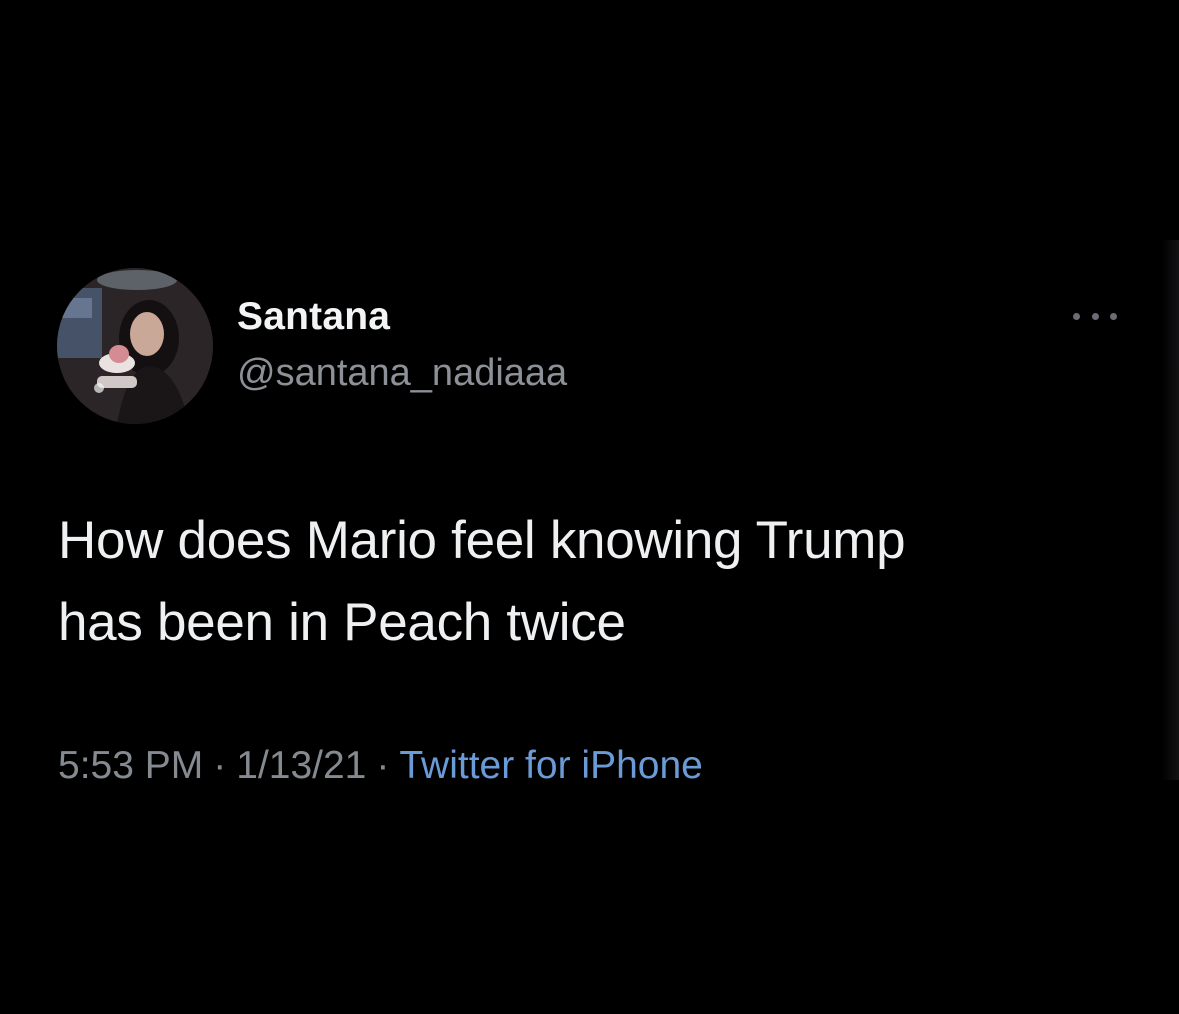 The height and width of the screenshot is (1014, 1179). I want to click on author-display-name: Santana, so click(313, 317).